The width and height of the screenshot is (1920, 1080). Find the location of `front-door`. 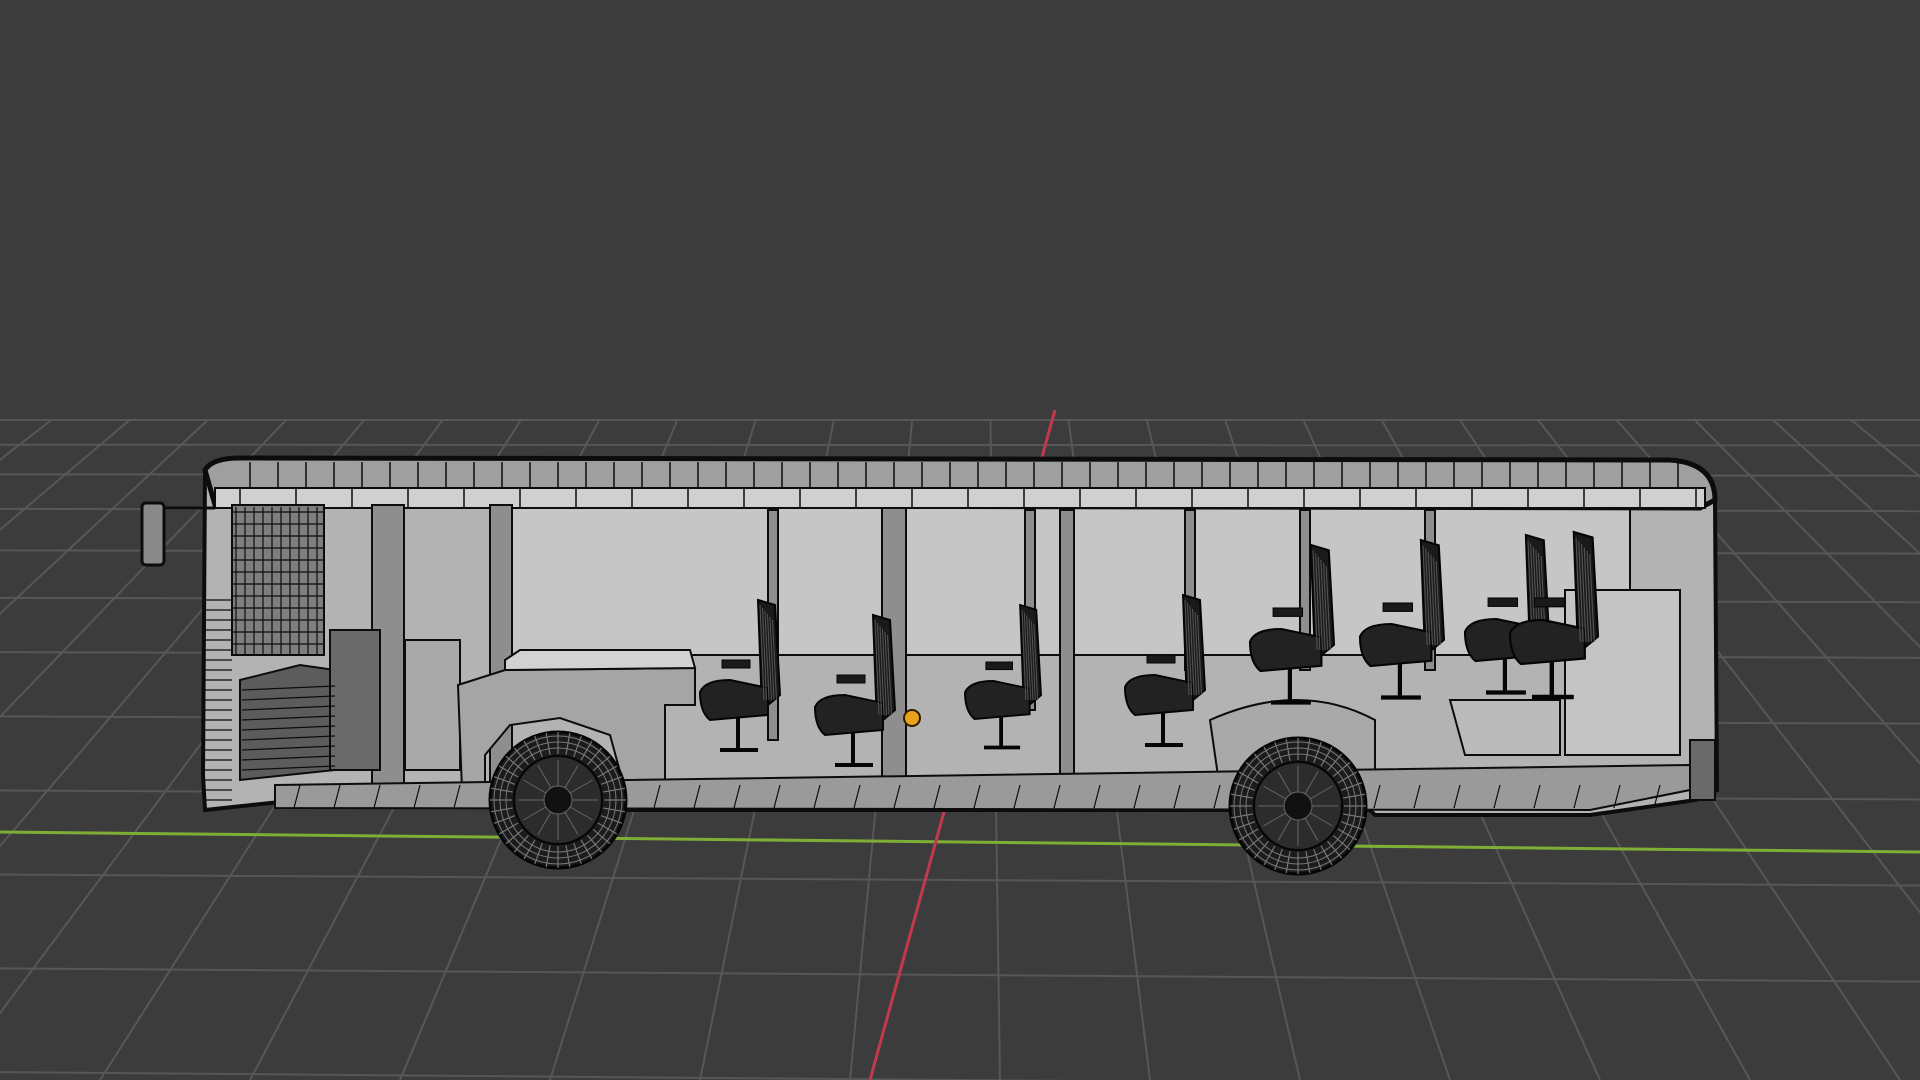

front-door is located at coordinates (432, 705).